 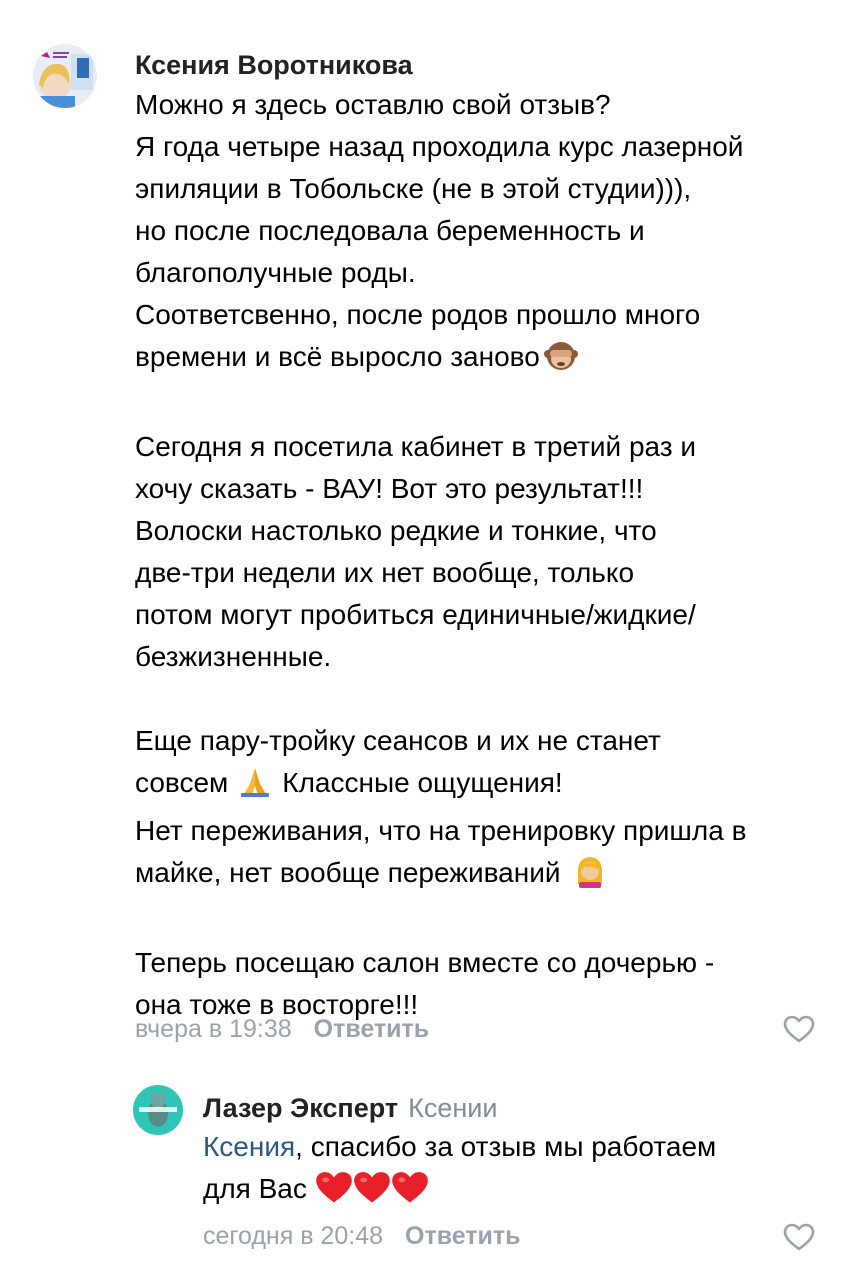 I want to click on text-line: хочу сказать - ВАУ! Вот это результат!!!, so click(x=389, y=488).